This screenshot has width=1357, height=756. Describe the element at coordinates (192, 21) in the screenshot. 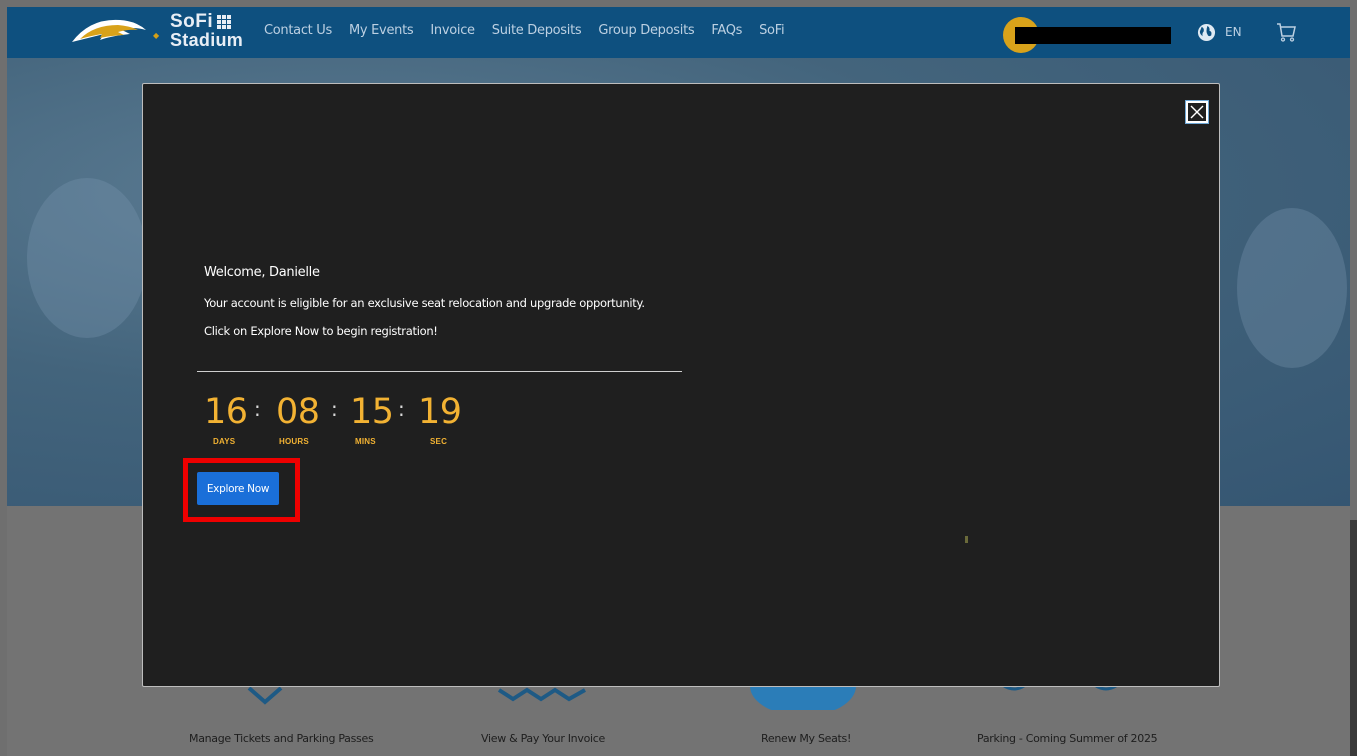

I see `brand-line1: SoFi` at that location.